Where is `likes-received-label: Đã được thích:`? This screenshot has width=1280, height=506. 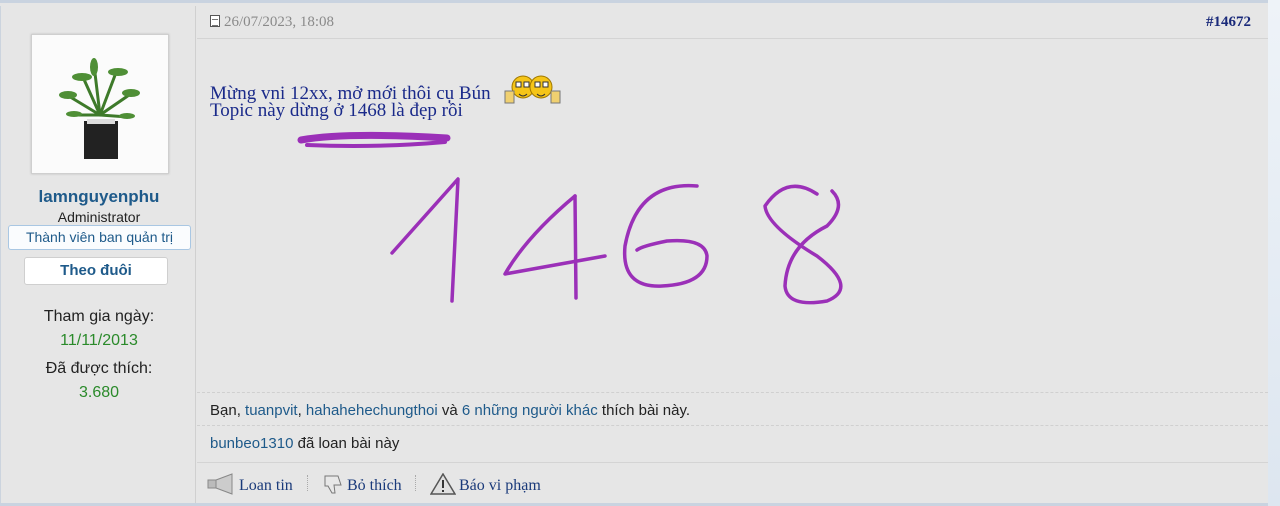 likes-received-label: Đã được thích: is located at coordinates (99, 368).